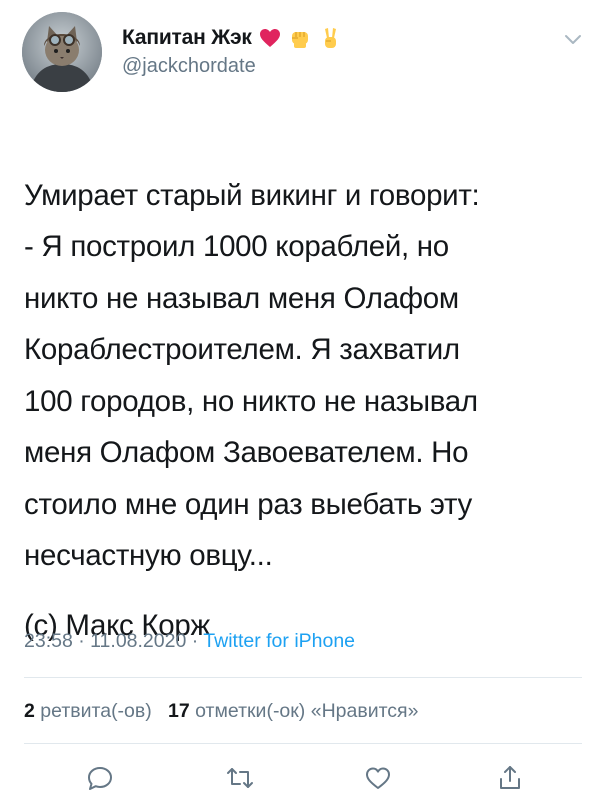  I want to click on action-bar, so click(303, 778).